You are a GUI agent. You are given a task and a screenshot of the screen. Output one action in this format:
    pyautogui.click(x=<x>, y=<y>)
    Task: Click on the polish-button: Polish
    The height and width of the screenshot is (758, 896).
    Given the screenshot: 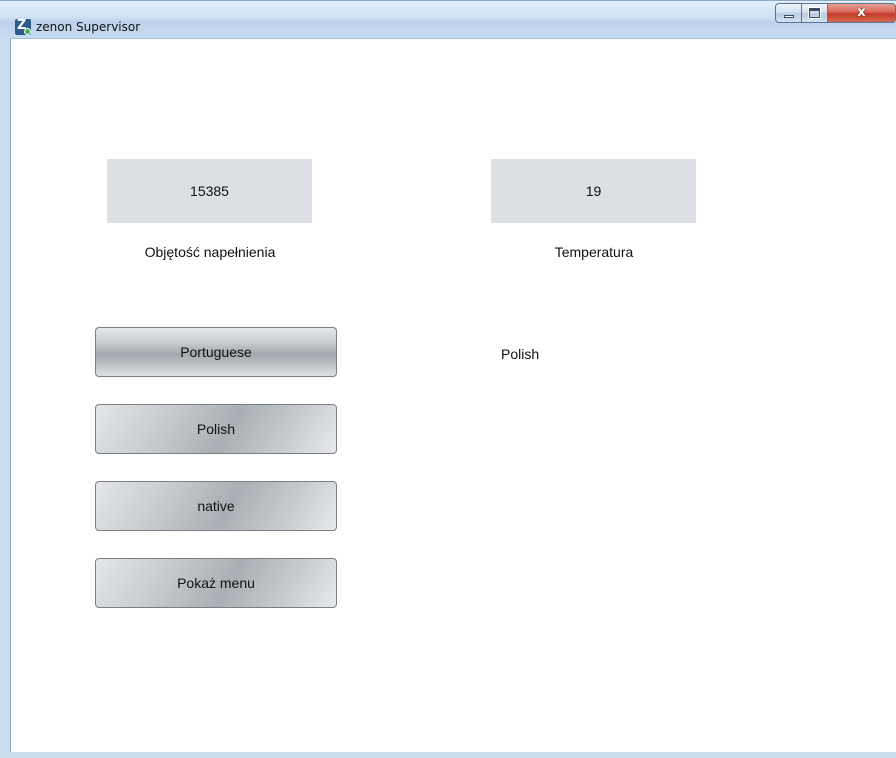 What is the action you would take?
    pyautogui.click(x=216, y=429)
    